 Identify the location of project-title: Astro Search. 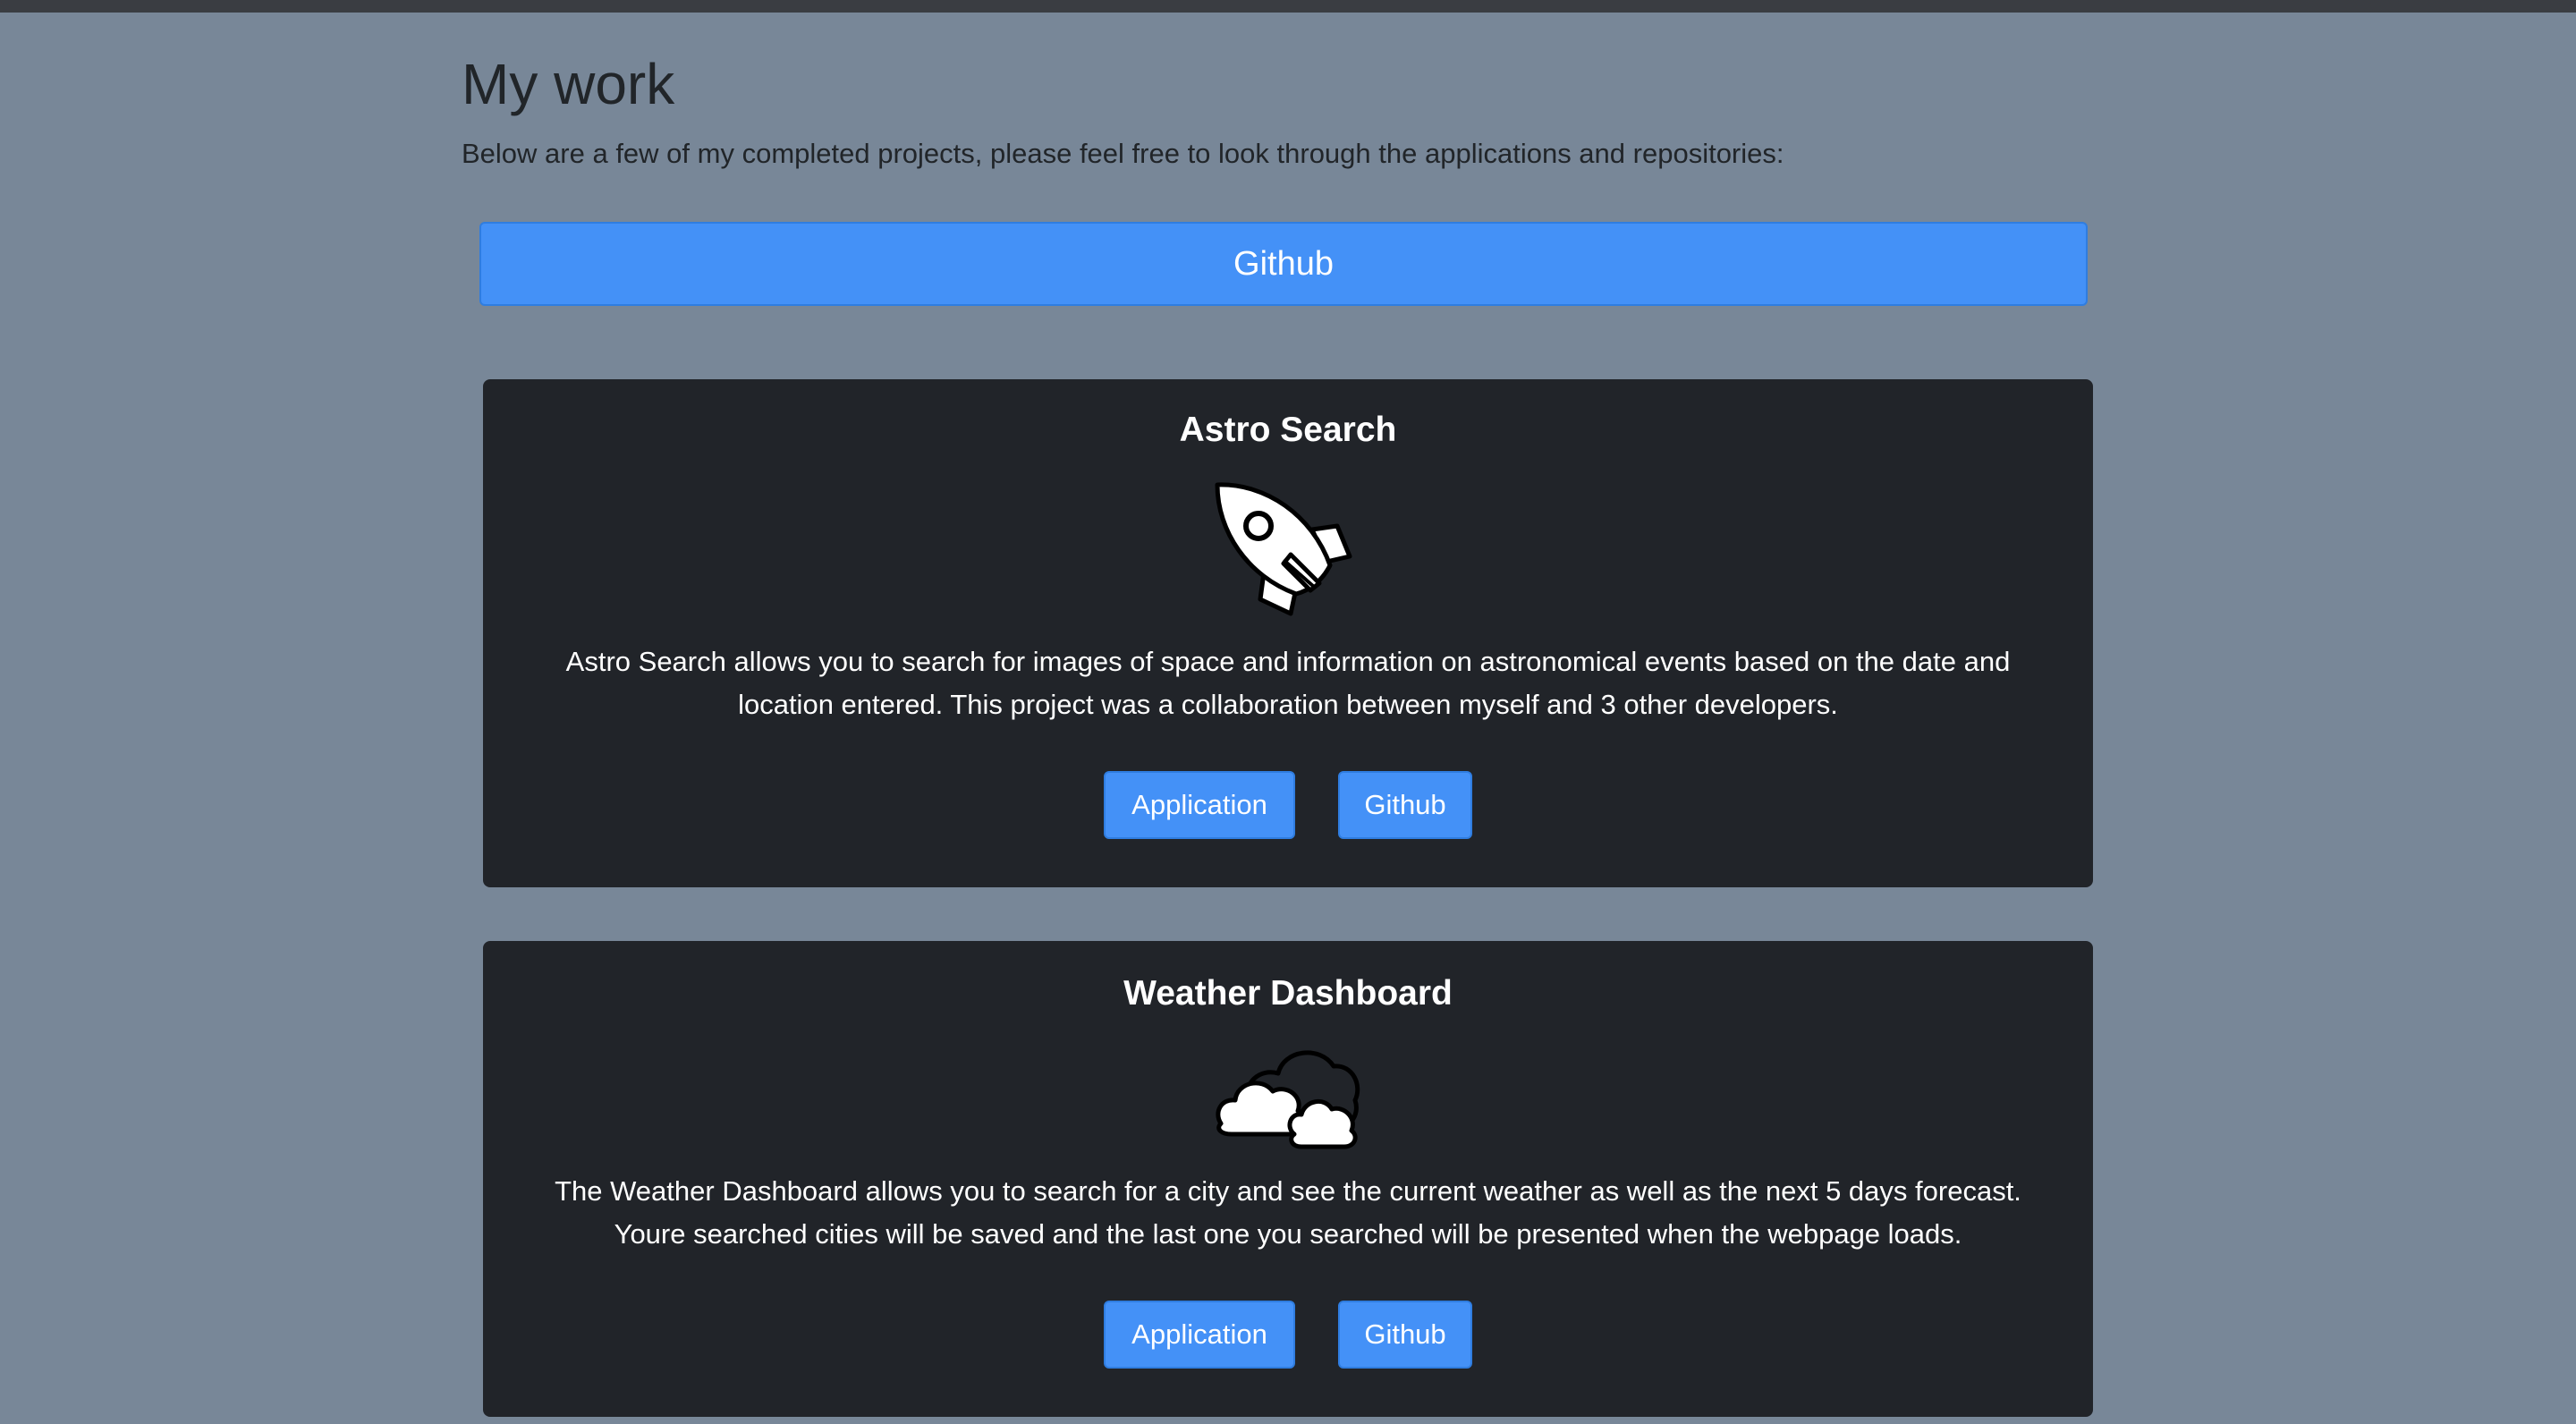
(1288, 430).